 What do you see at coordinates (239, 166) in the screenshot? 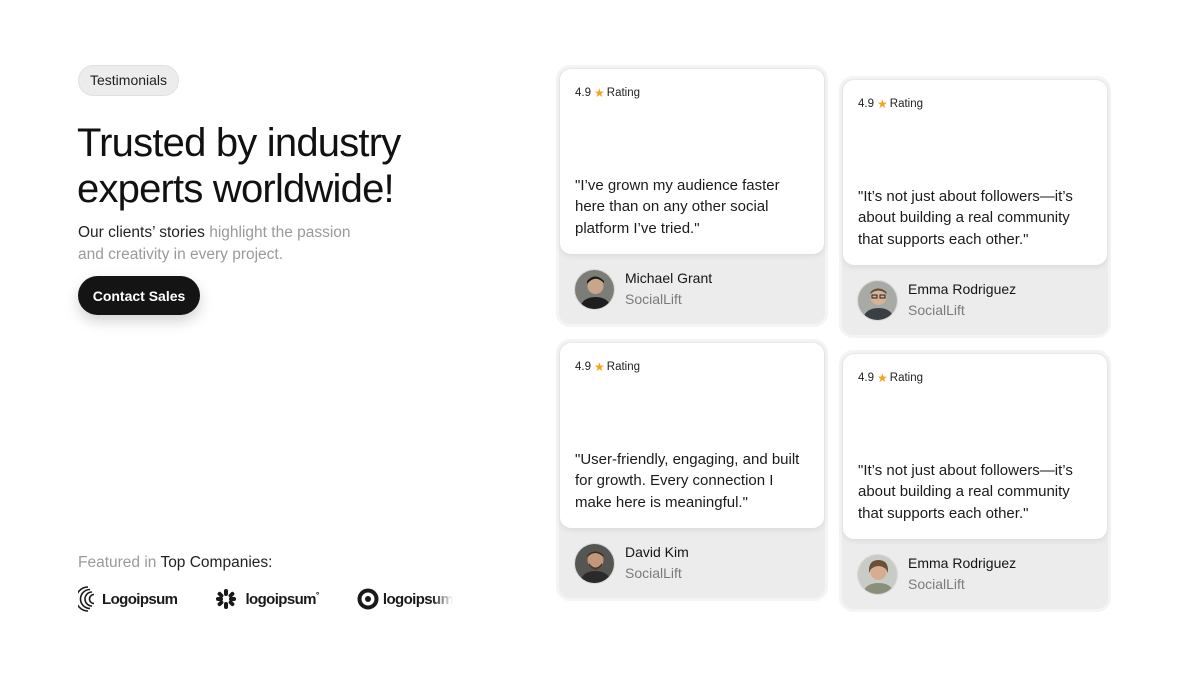
I see `page-title: Trusted by industry experts worldwide!` at bounding box center [239, 166].